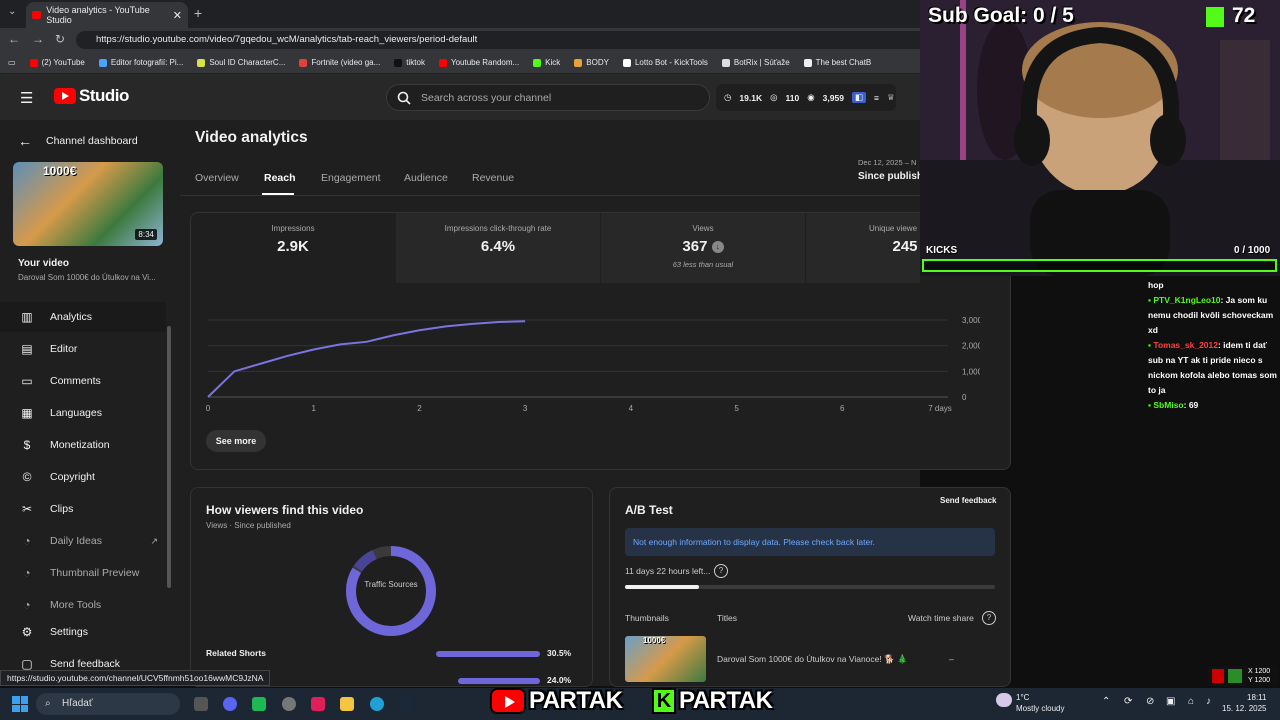  What do you see at coordinates (1128, 701) in the screenshot?
I see `tray-sync-icon: ⟳` at bounding box center [1128, 701].